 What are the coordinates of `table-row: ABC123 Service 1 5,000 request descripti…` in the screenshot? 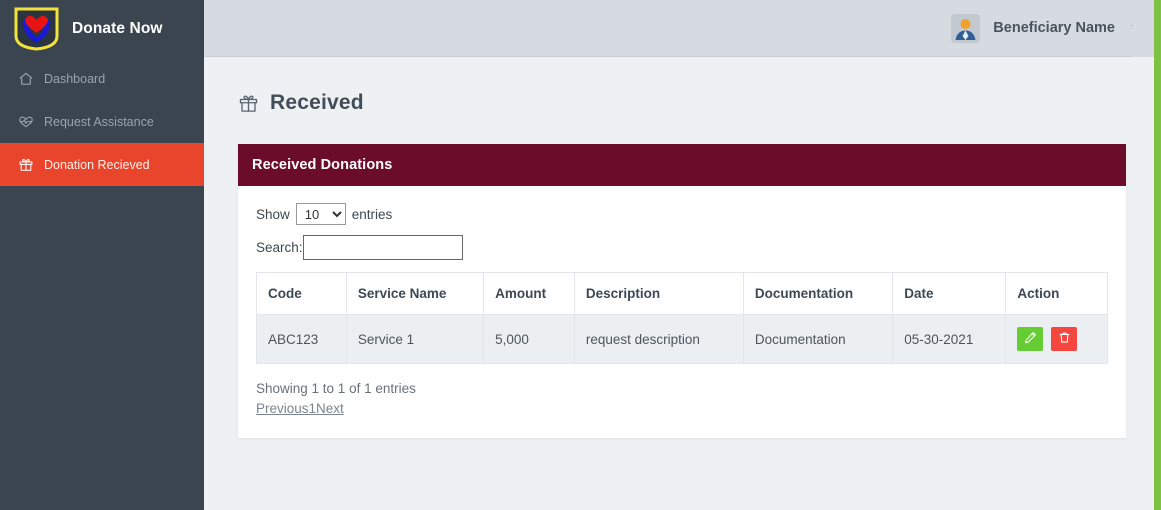 It's located at (682, 339).